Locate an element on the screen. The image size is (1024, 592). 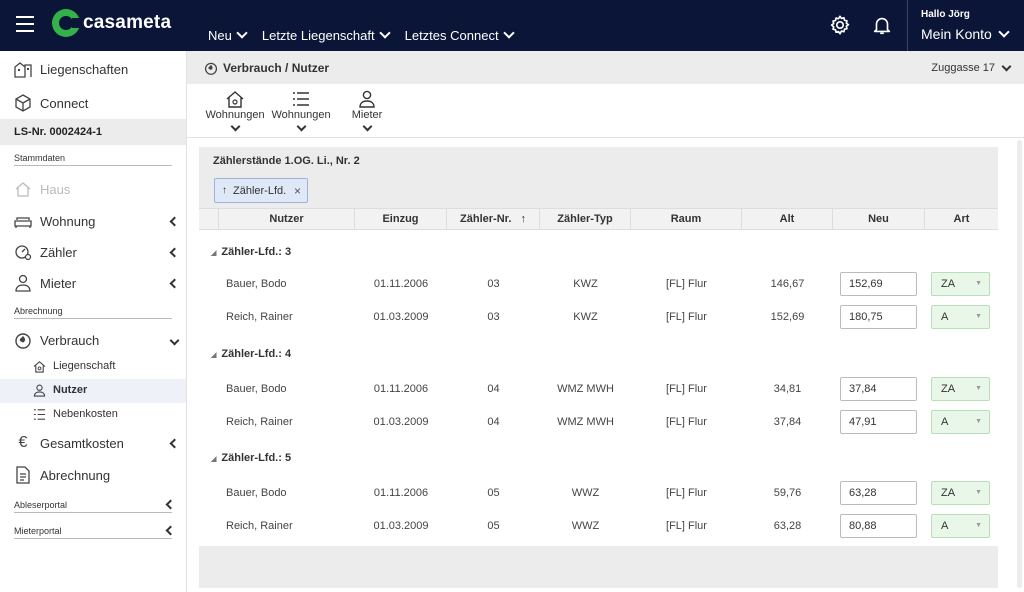
menu-icon is located at coordinates (25, 24).